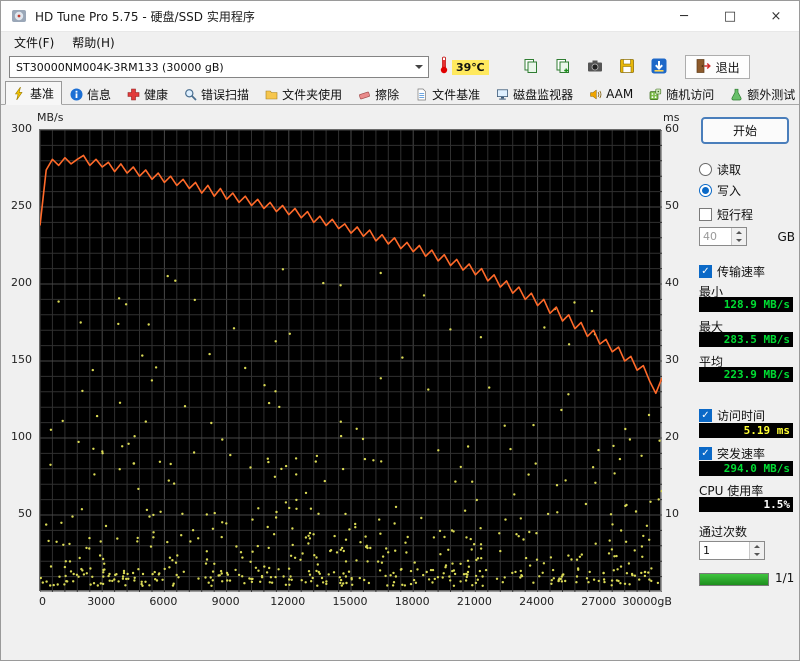 This screenshot has width=800, height=661. I want to click on menu-item-0: 文件(F), so click(34, 42).